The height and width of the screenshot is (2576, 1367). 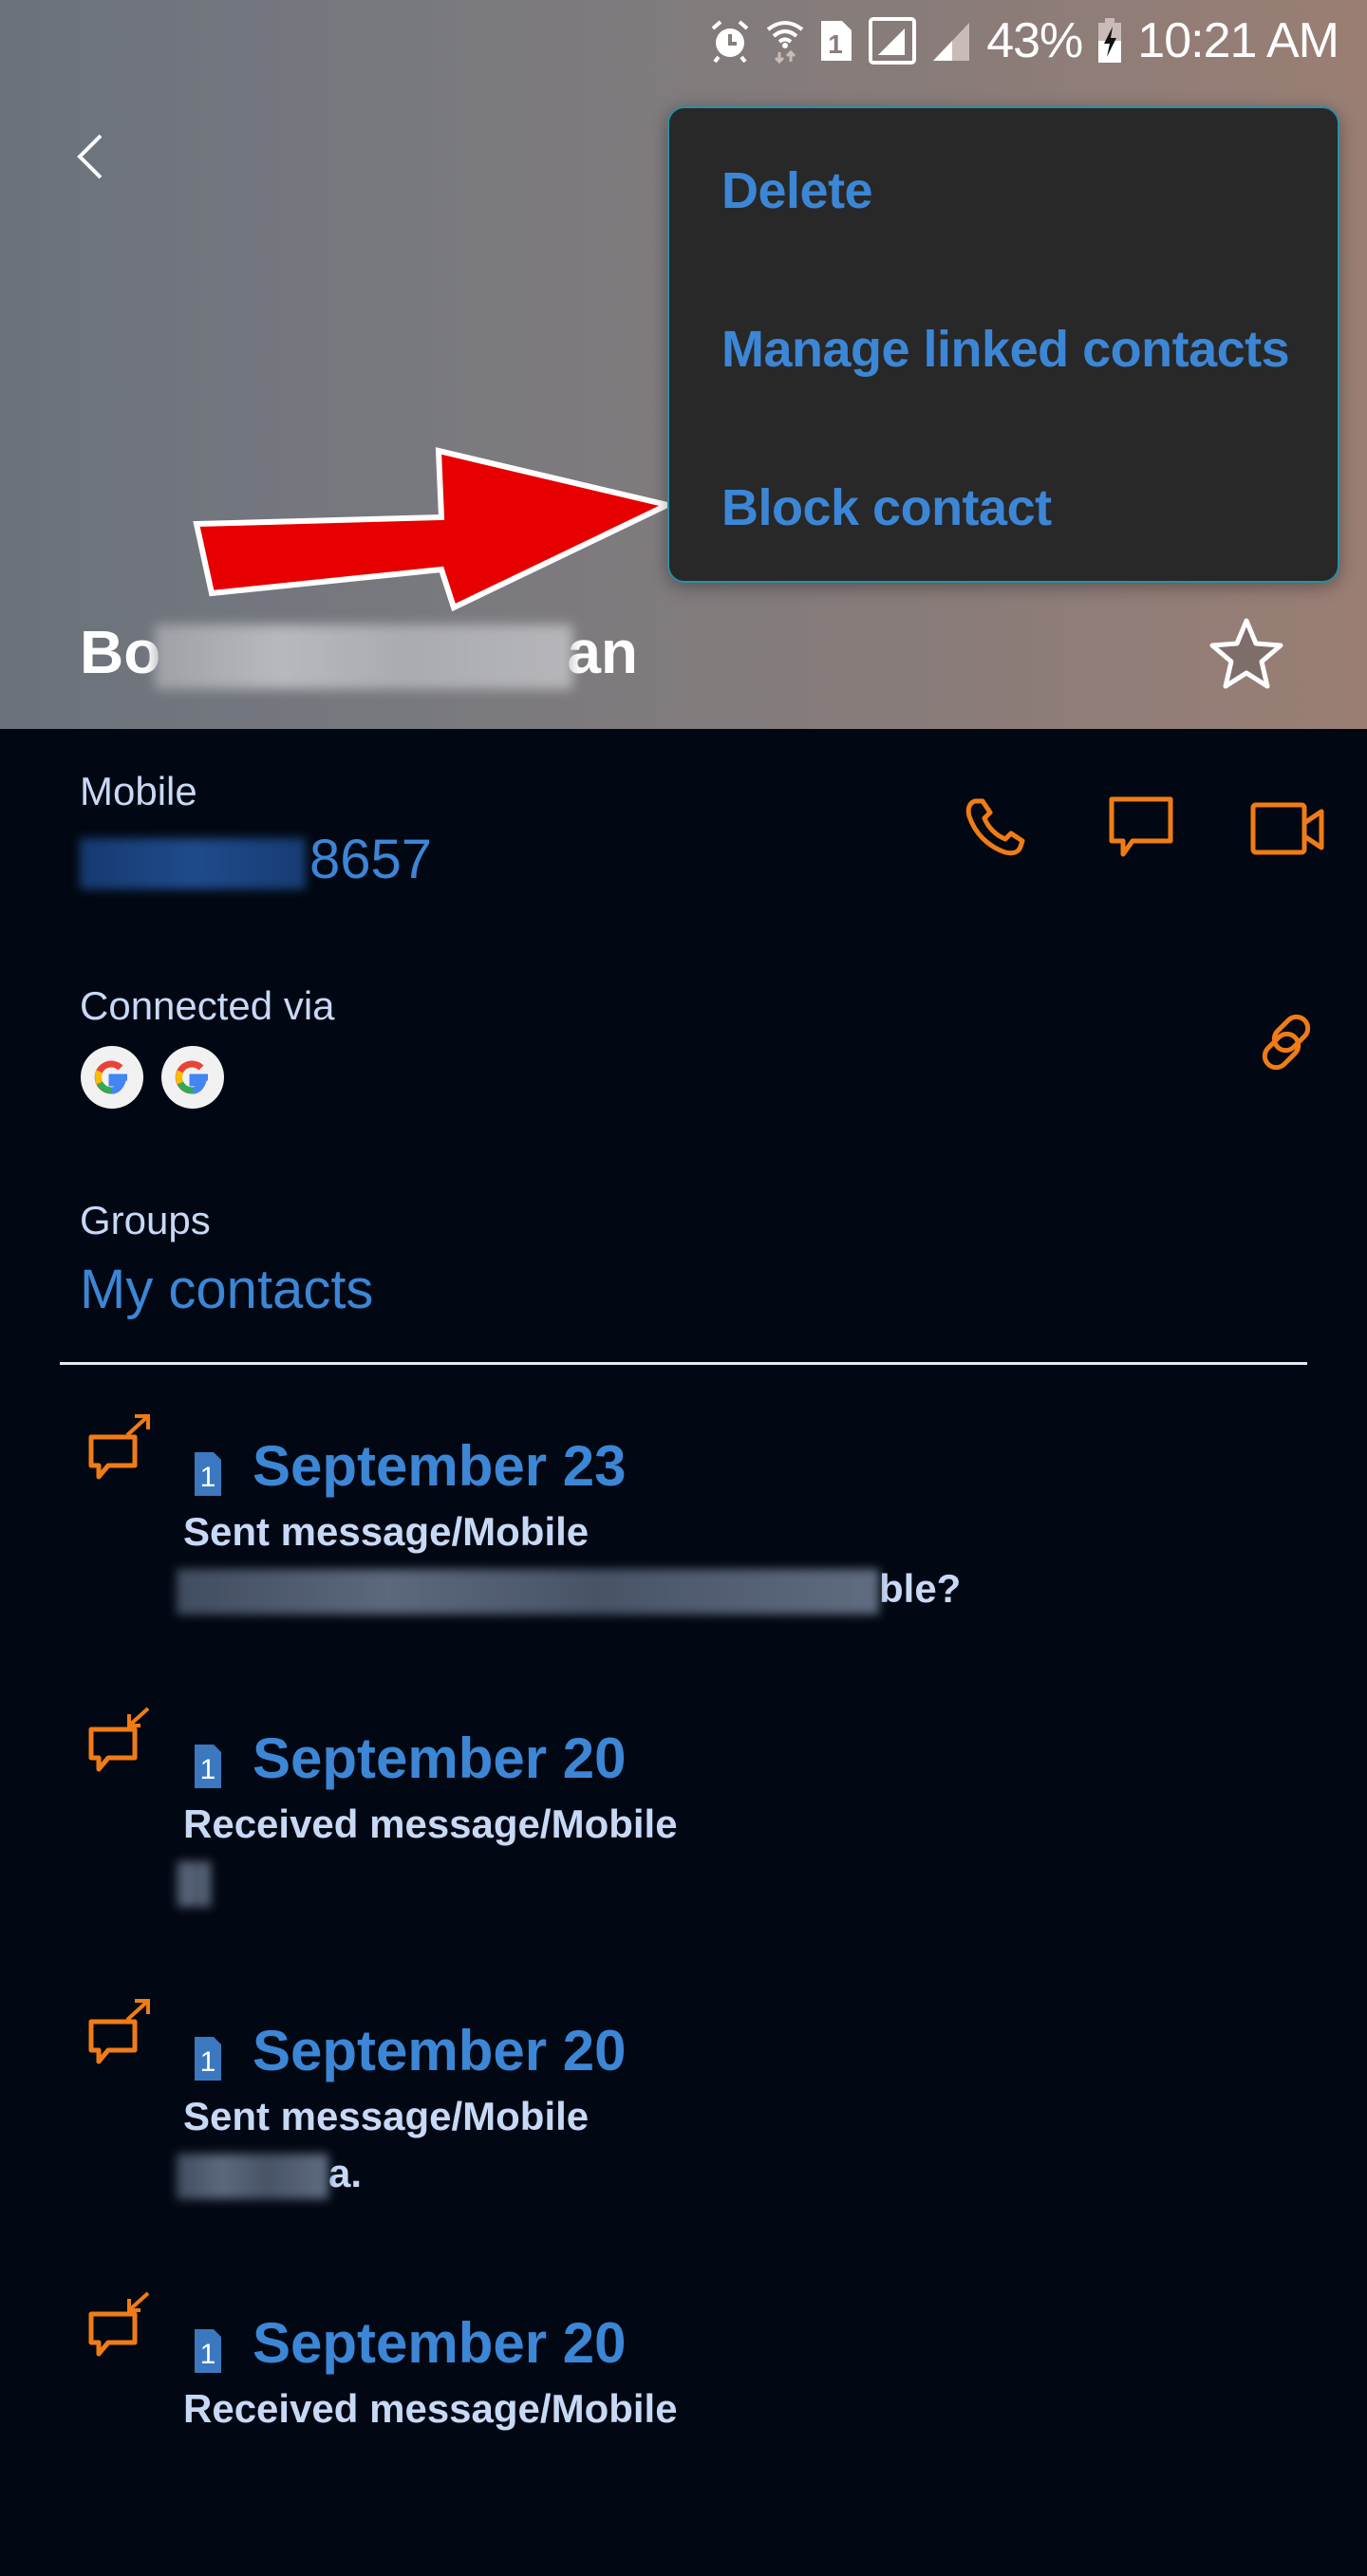 I want to click on signal-secondary-icon, so click(x=951, y=41).